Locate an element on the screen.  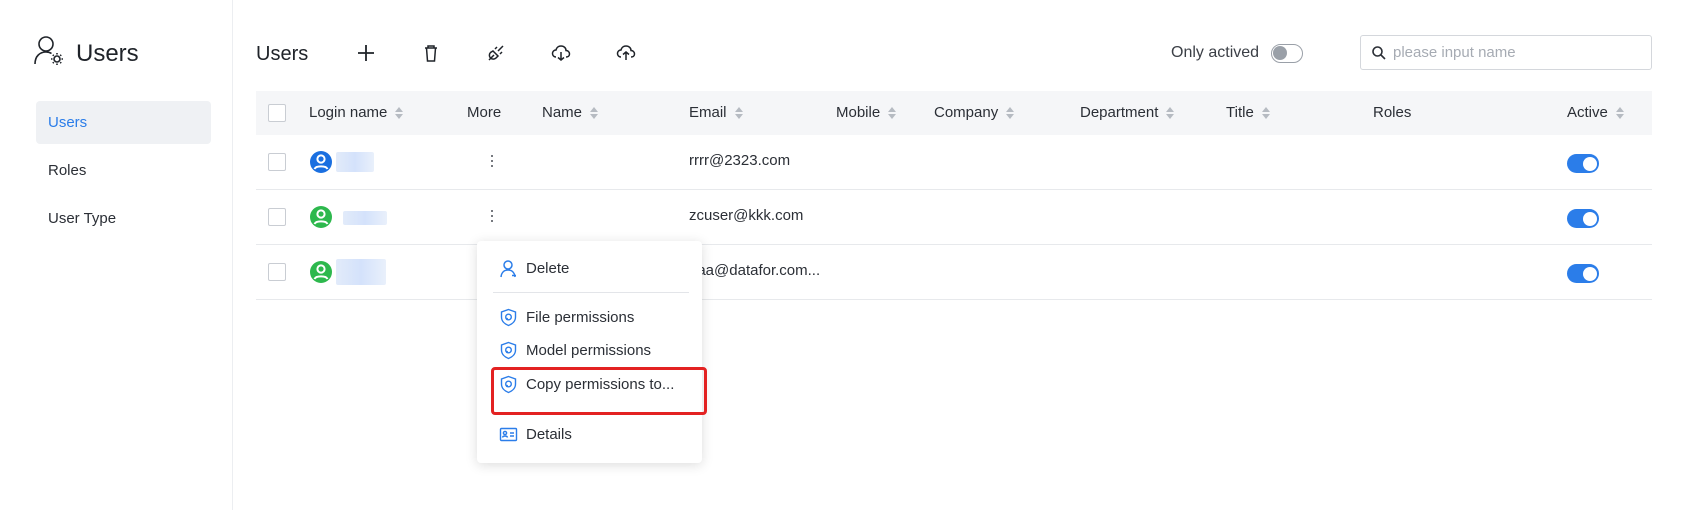
table-row: rrrr@2323.com is located at coordinates (954, 162).